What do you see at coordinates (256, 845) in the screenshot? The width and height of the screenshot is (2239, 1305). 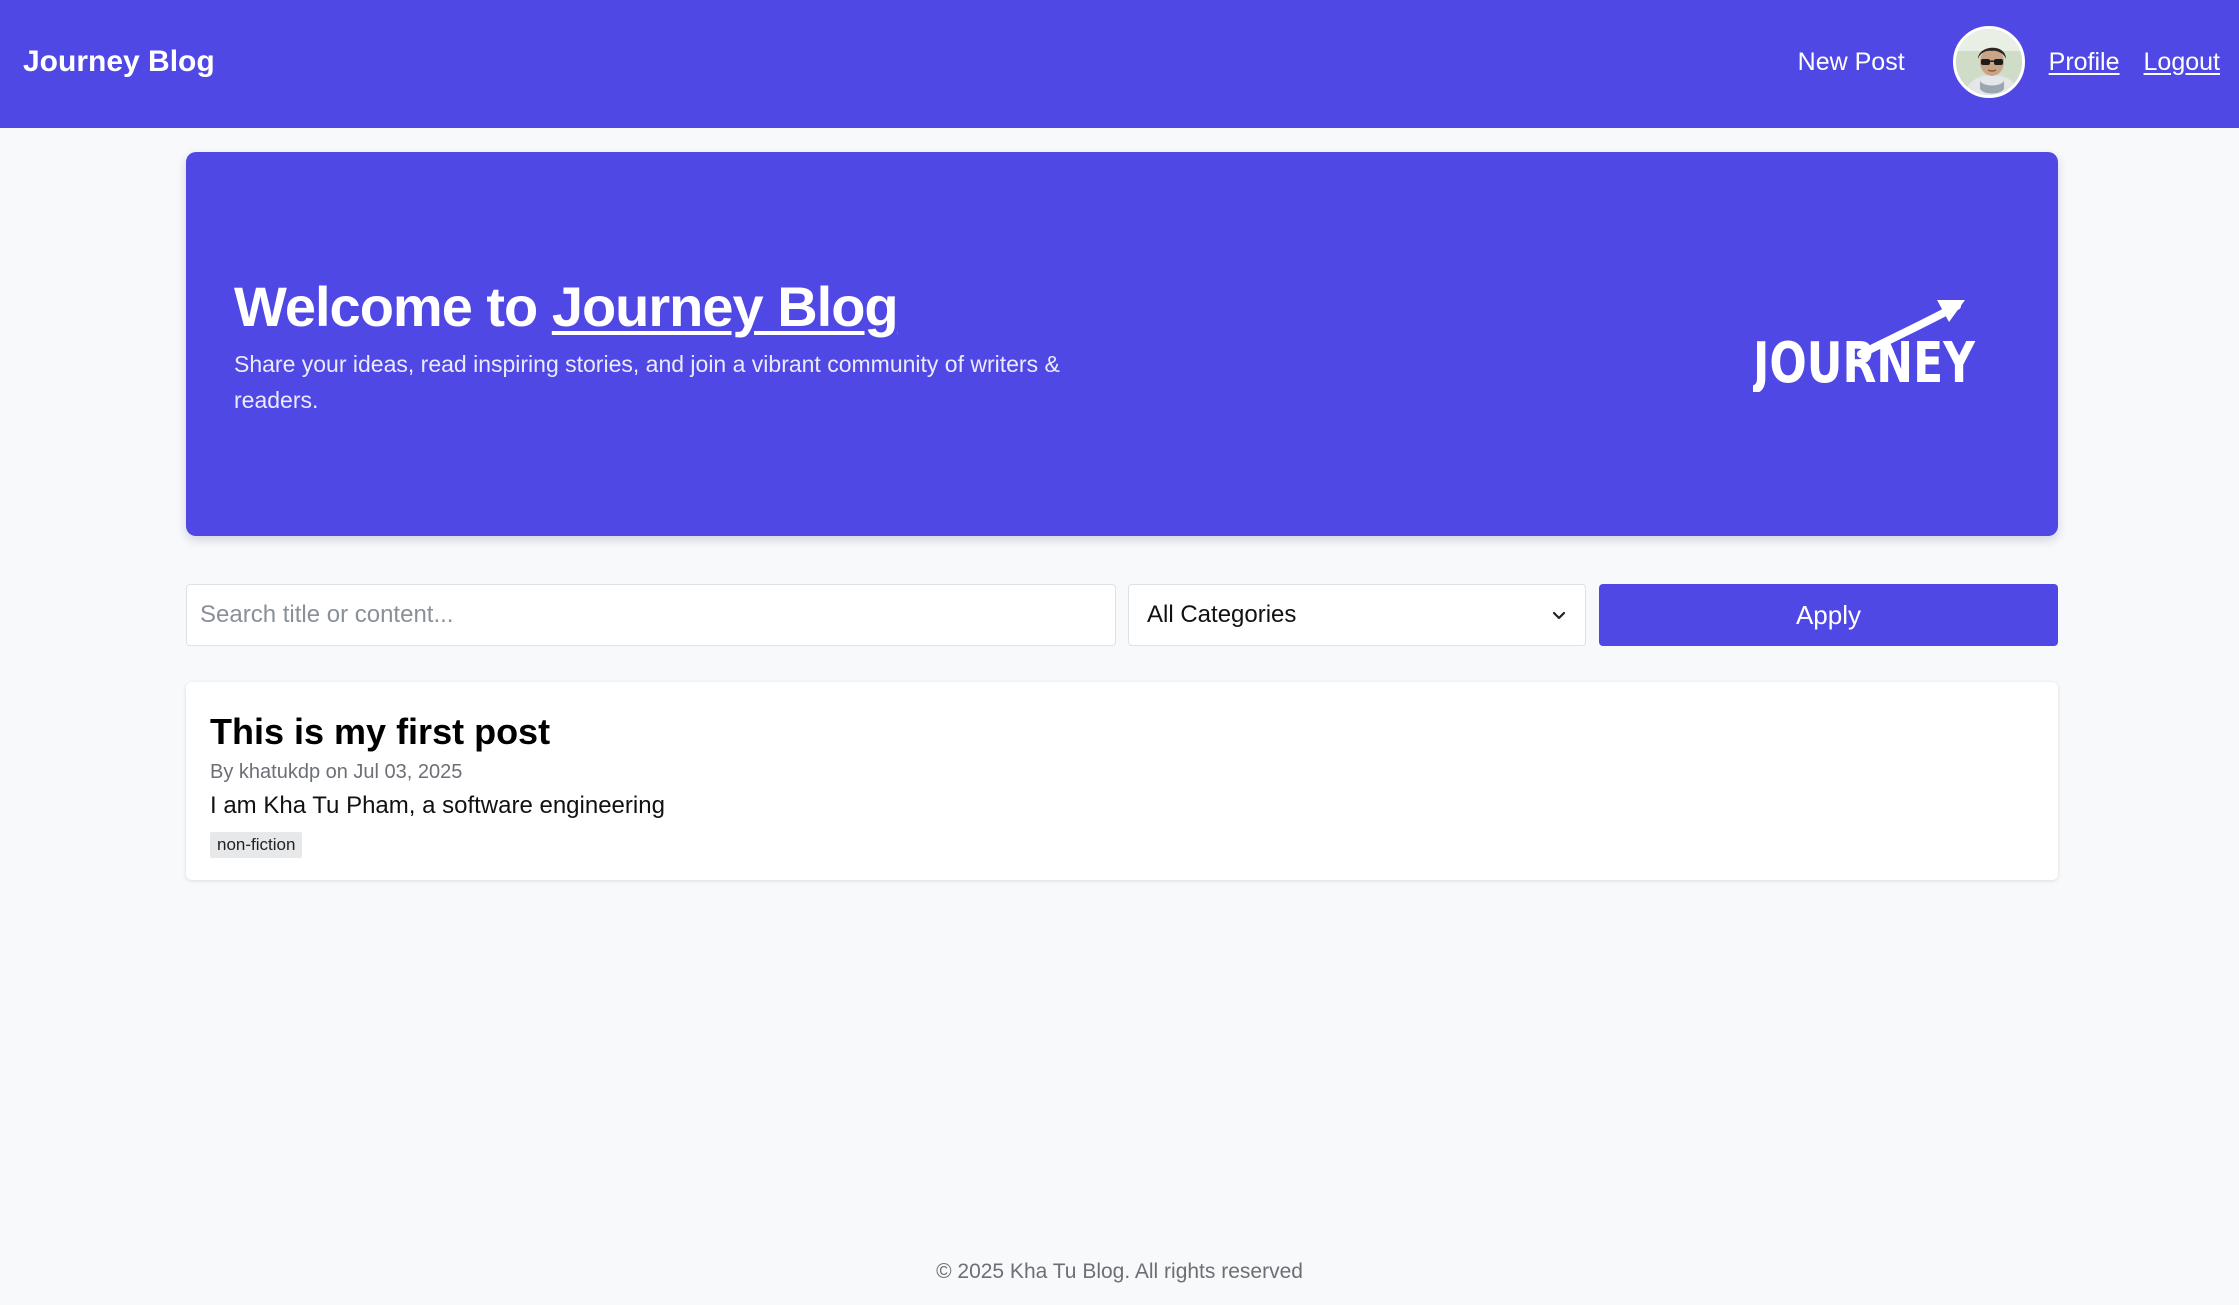 I see `post-tag: non-fiction` at bounding box center [256, 845].